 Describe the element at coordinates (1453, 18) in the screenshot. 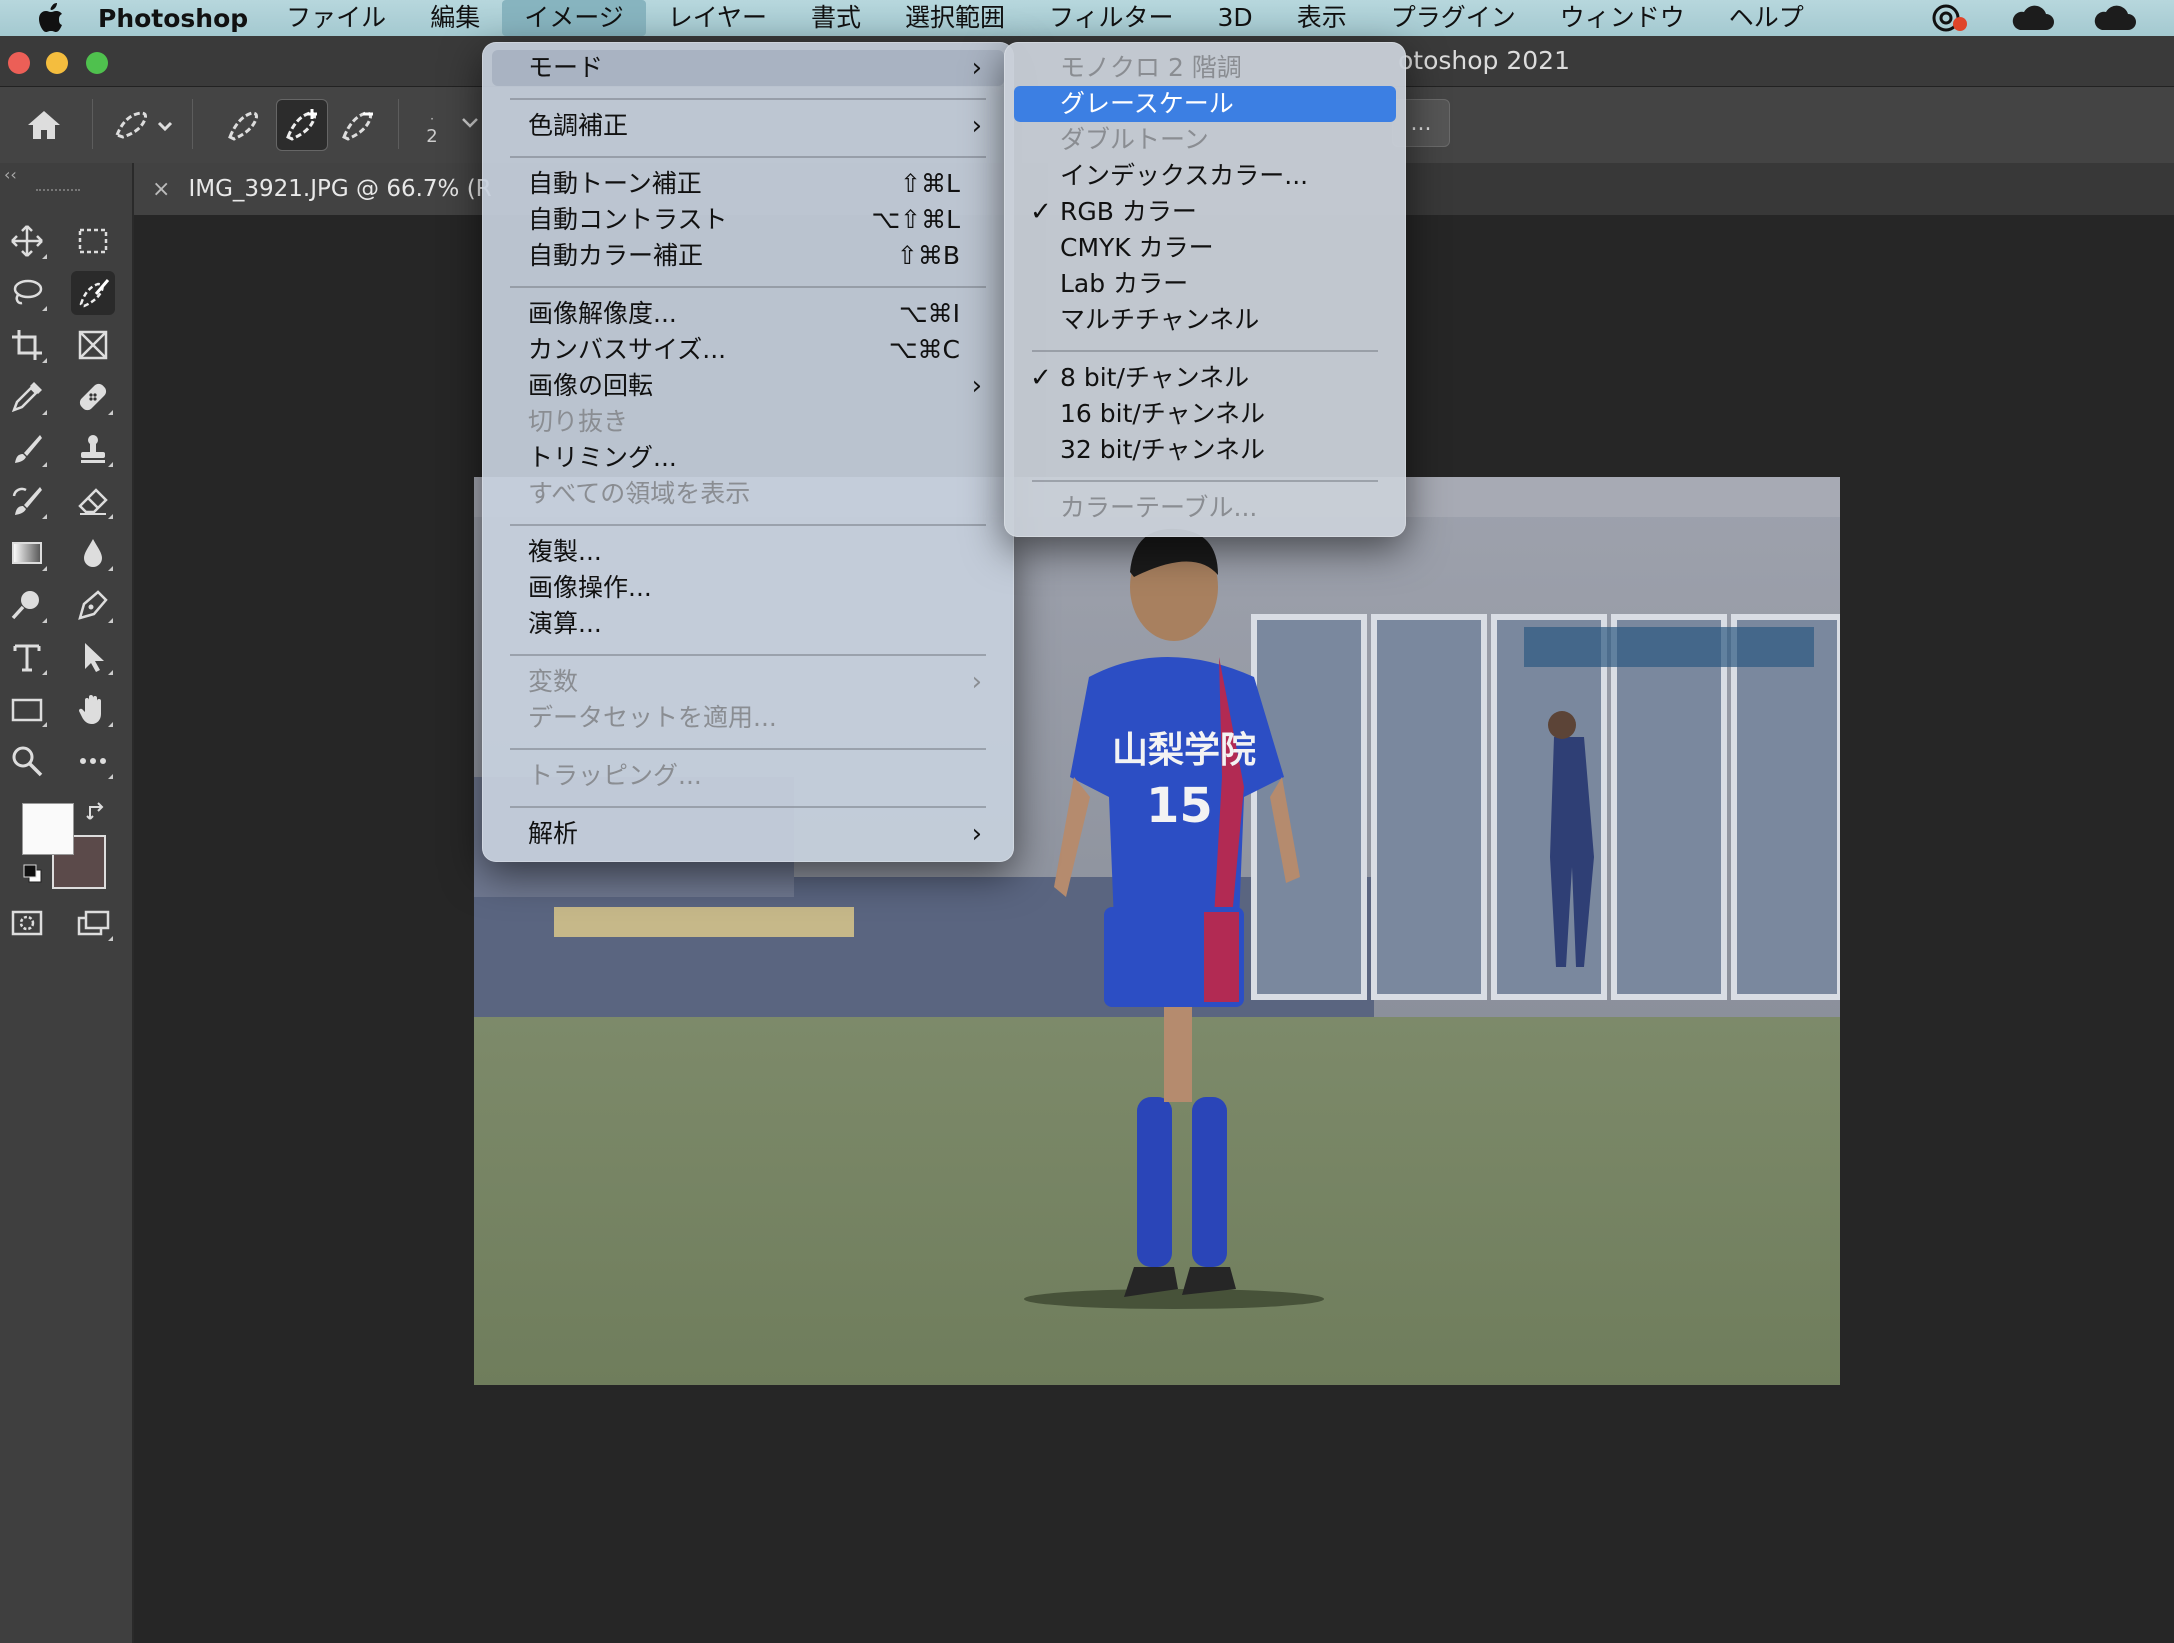

I see `menu-plugins: プラグイン` at that location.